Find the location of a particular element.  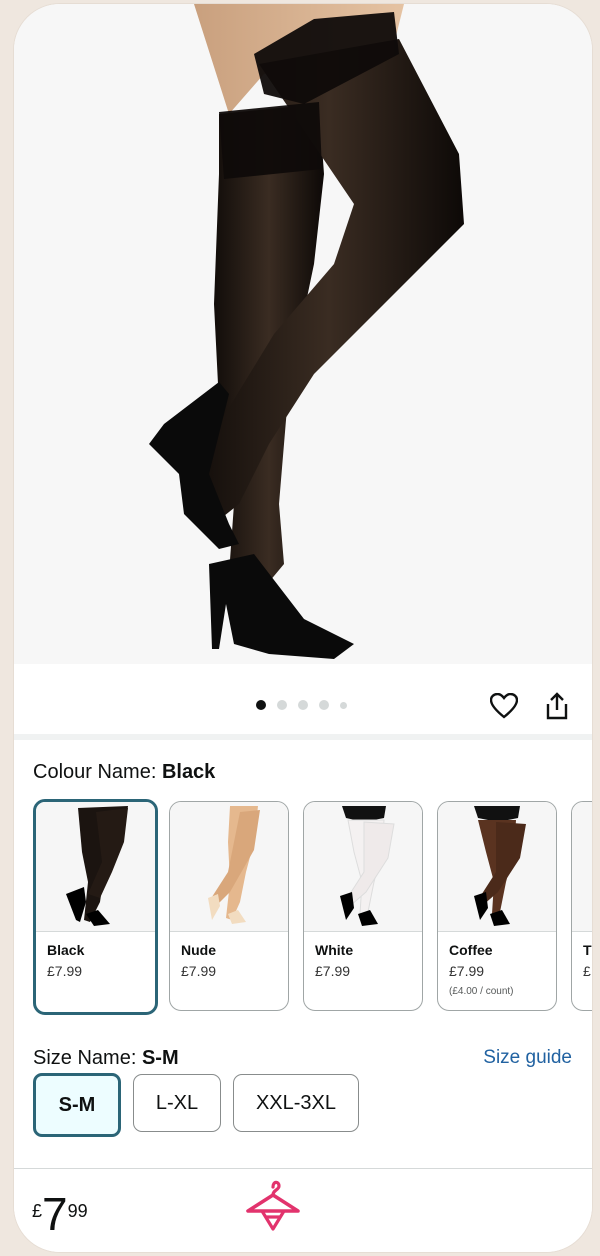

price-whole: 7 is located at coordinates (55, 1214).